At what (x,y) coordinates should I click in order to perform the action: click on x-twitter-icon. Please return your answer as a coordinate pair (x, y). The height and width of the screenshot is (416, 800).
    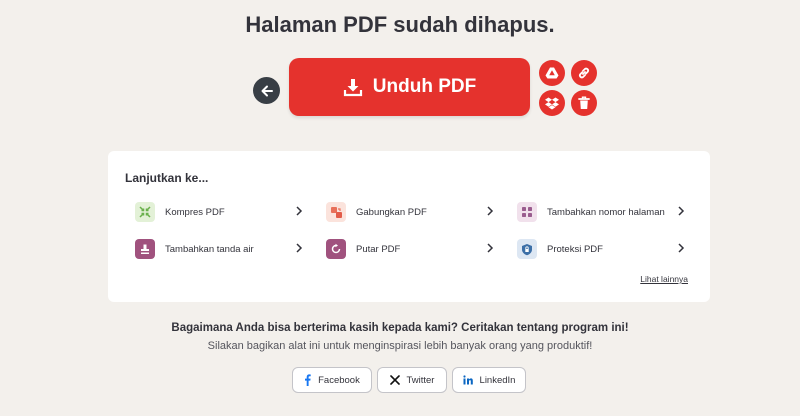
    Looking at the image, I should click on (394, 380).